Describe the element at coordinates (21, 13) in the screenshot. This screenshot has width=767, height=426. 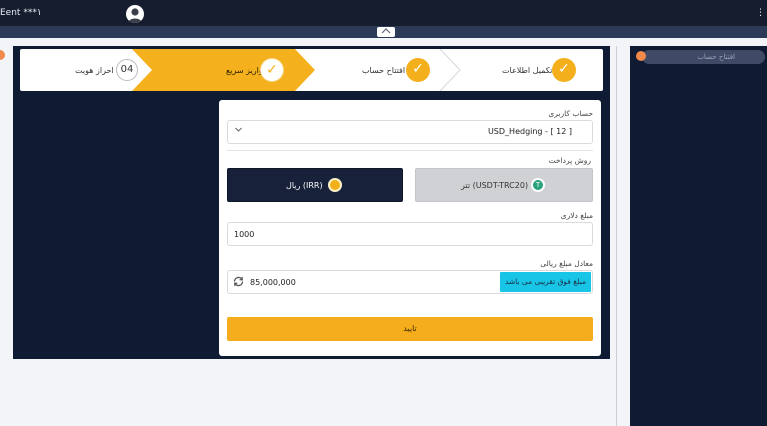
I see `account-name: Eent ***١` at that location.